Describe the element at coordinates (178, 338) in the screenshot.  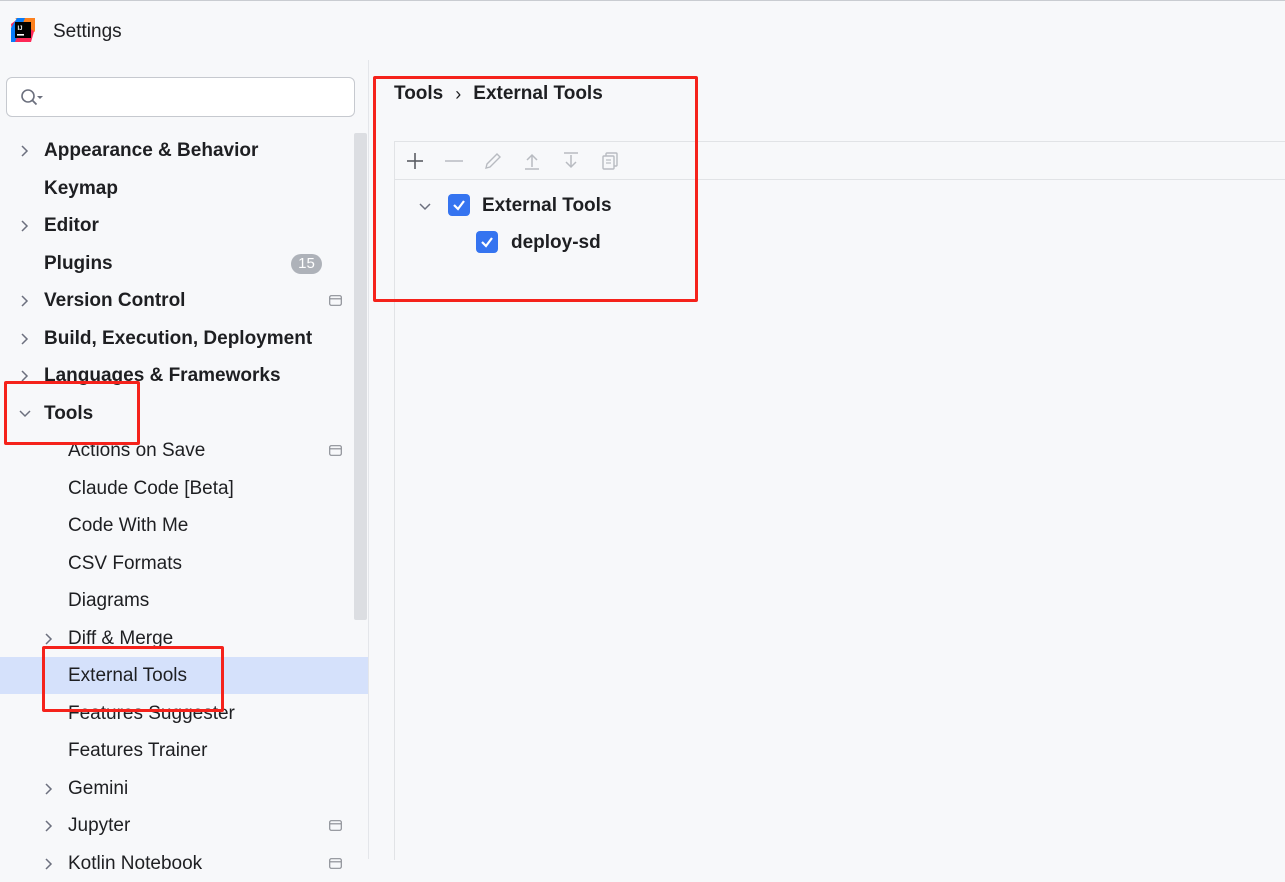
I see `tree-item-label: Build, Execution, Deployment` at that location.